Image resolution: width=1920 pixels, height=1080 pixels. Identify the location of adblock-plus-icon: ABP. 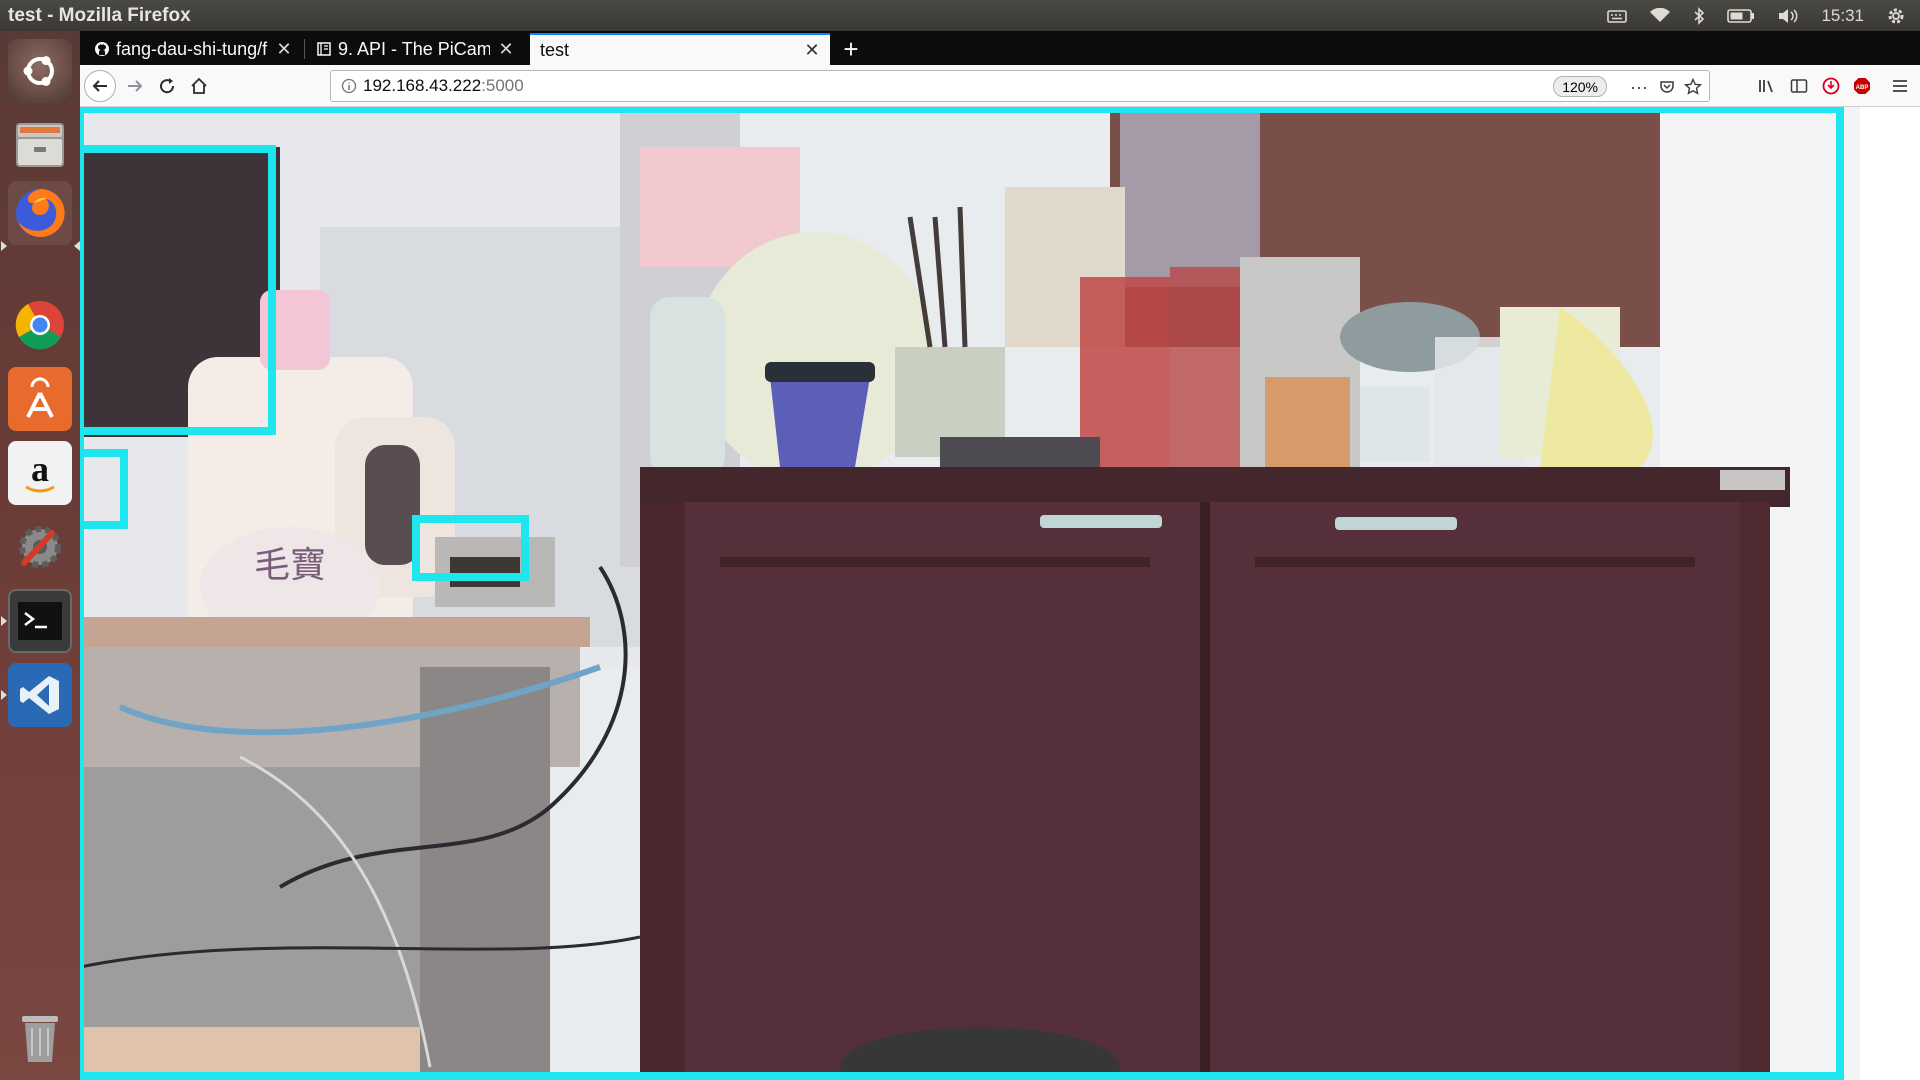
(1862, 86).